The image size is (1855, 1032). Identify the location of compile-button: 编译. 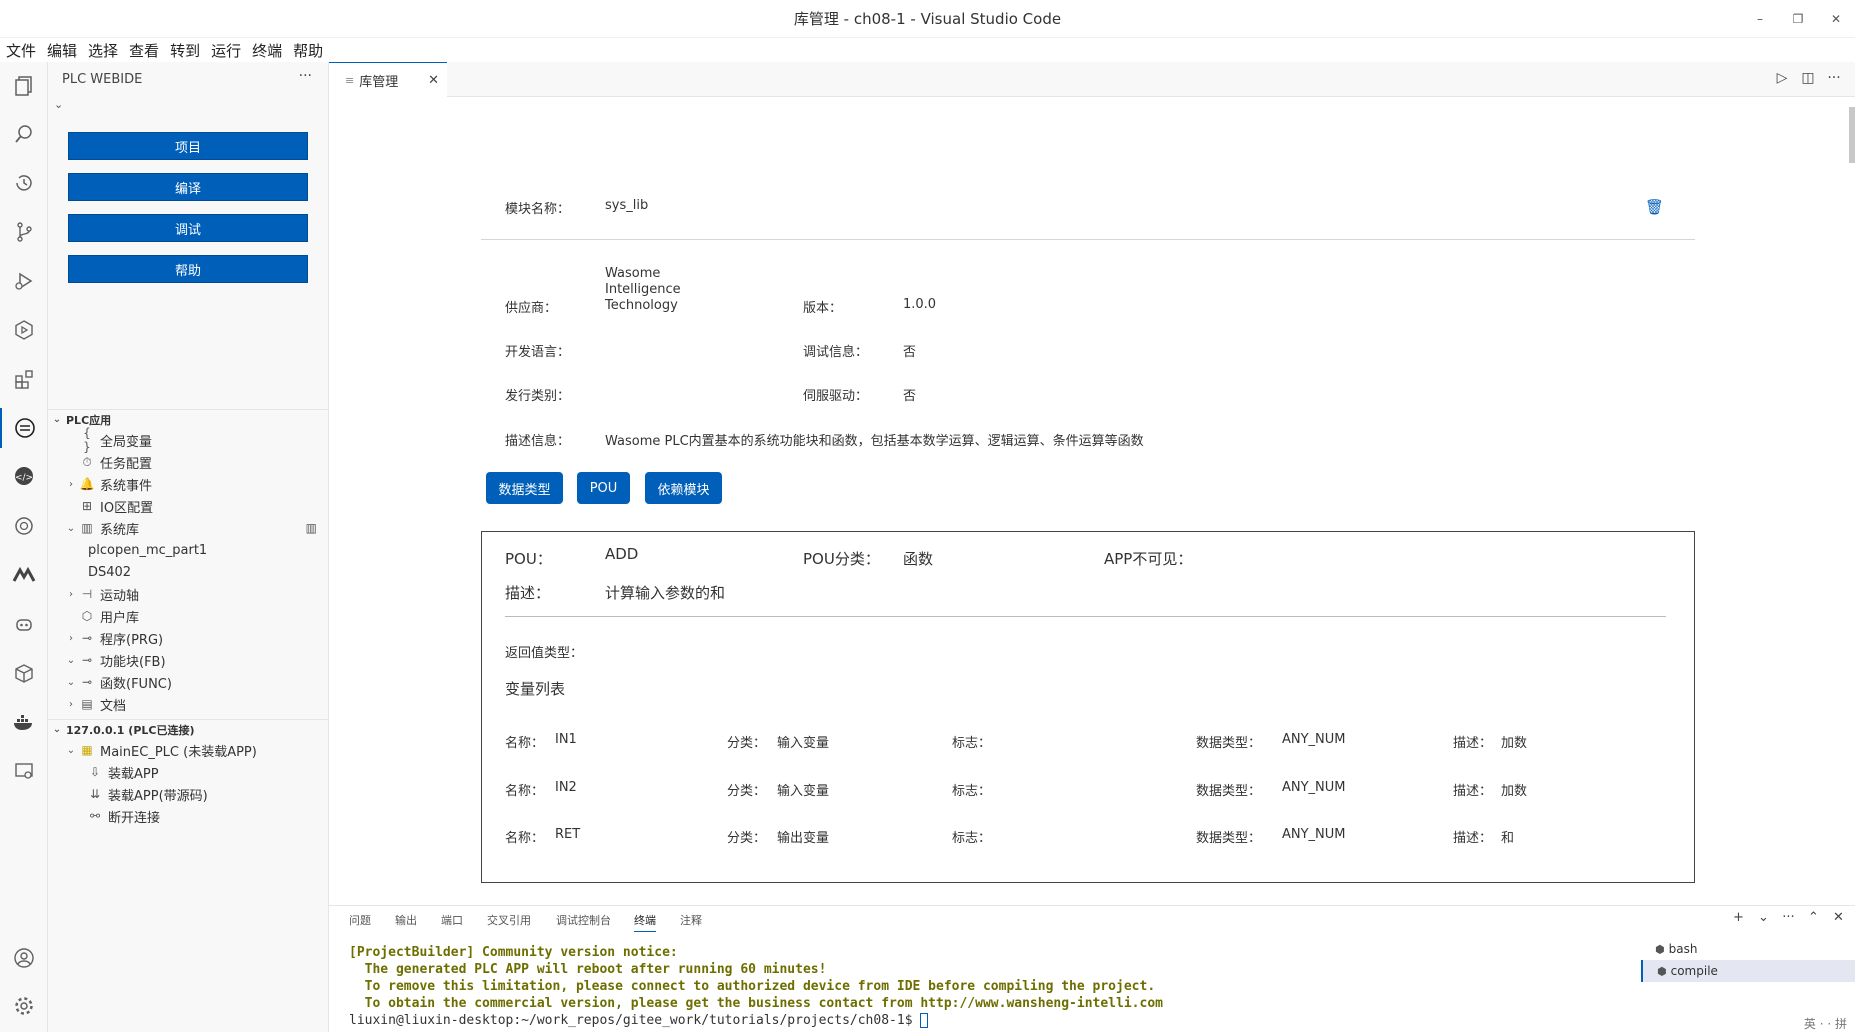
(188, 187).